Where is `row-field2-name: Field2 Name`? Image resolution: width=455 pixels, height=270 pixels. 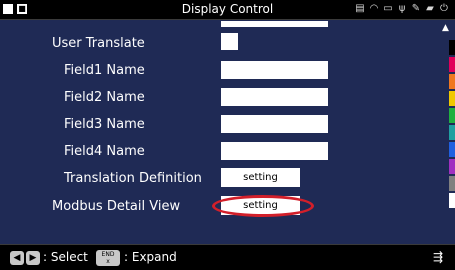 row-field2-name: Field2 Name is located at coordinates (220, 99).